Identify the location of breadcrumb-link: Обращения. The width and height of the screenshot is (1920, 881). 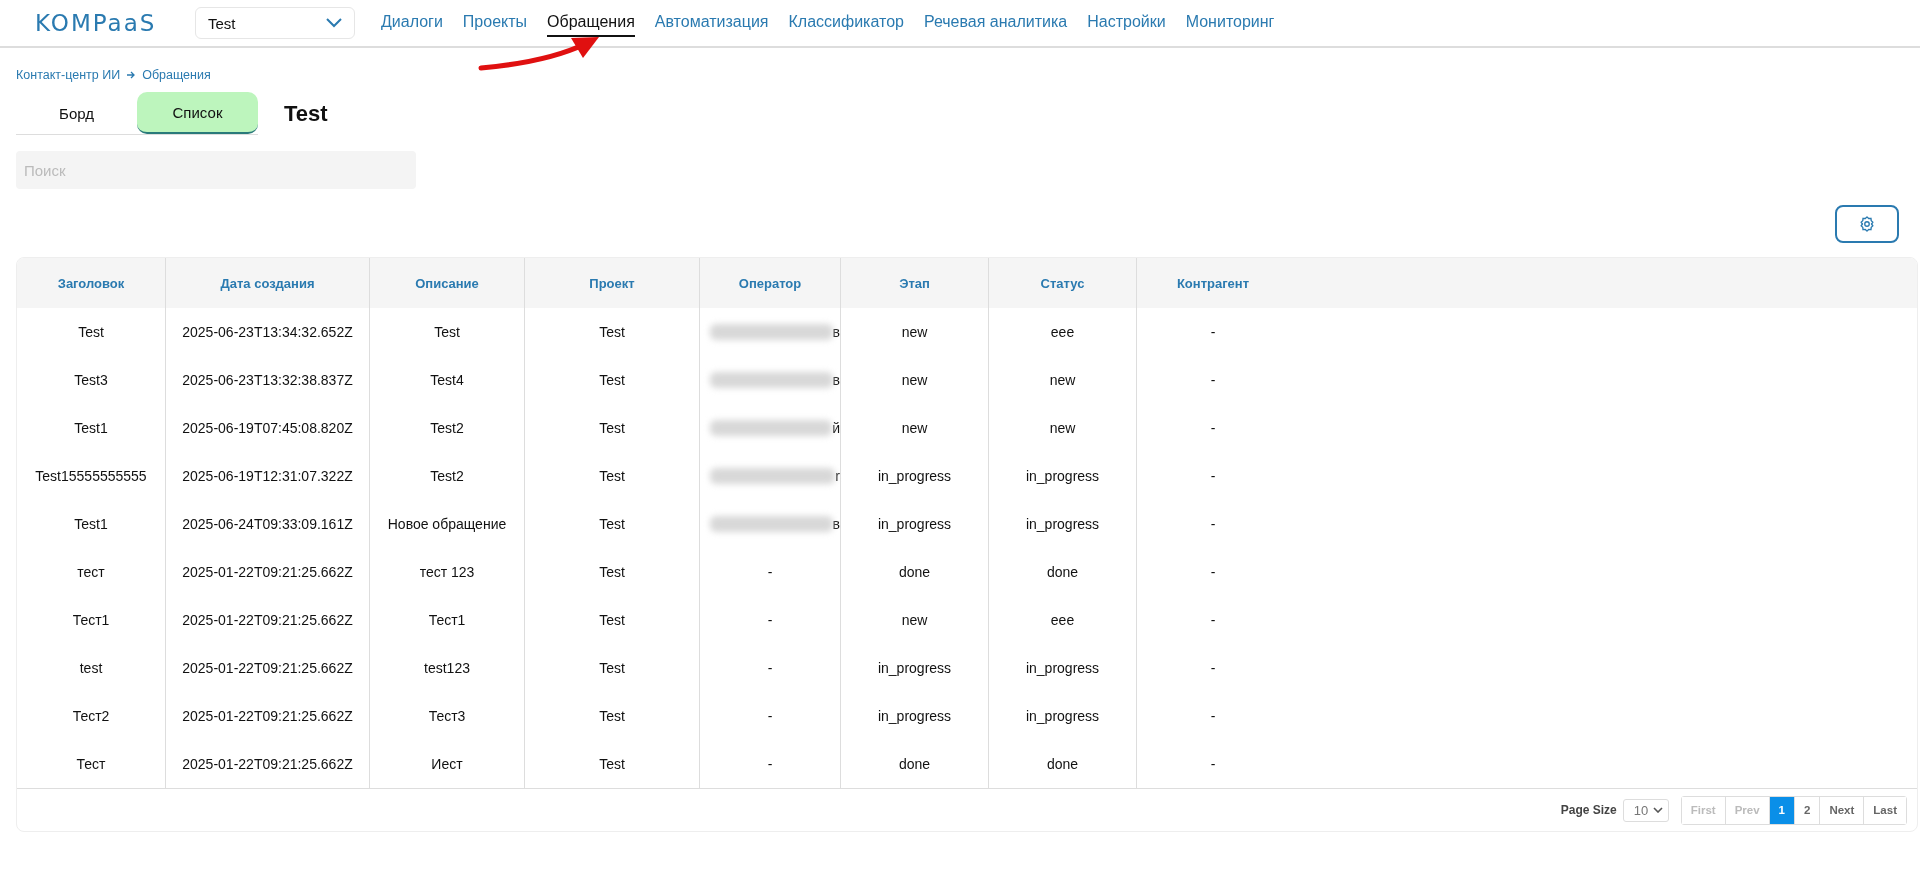
(176, 75).